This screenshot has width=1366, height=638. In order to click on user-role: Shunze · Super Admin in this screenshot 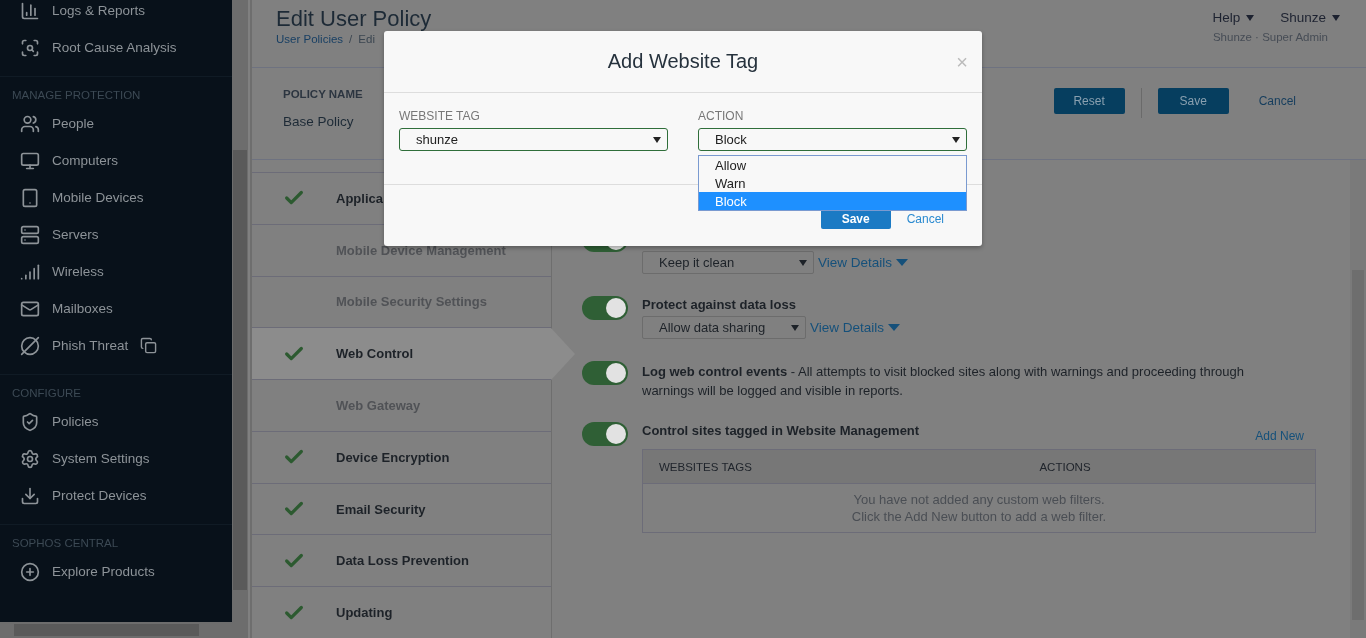, I will do `click(1270, 37)`.